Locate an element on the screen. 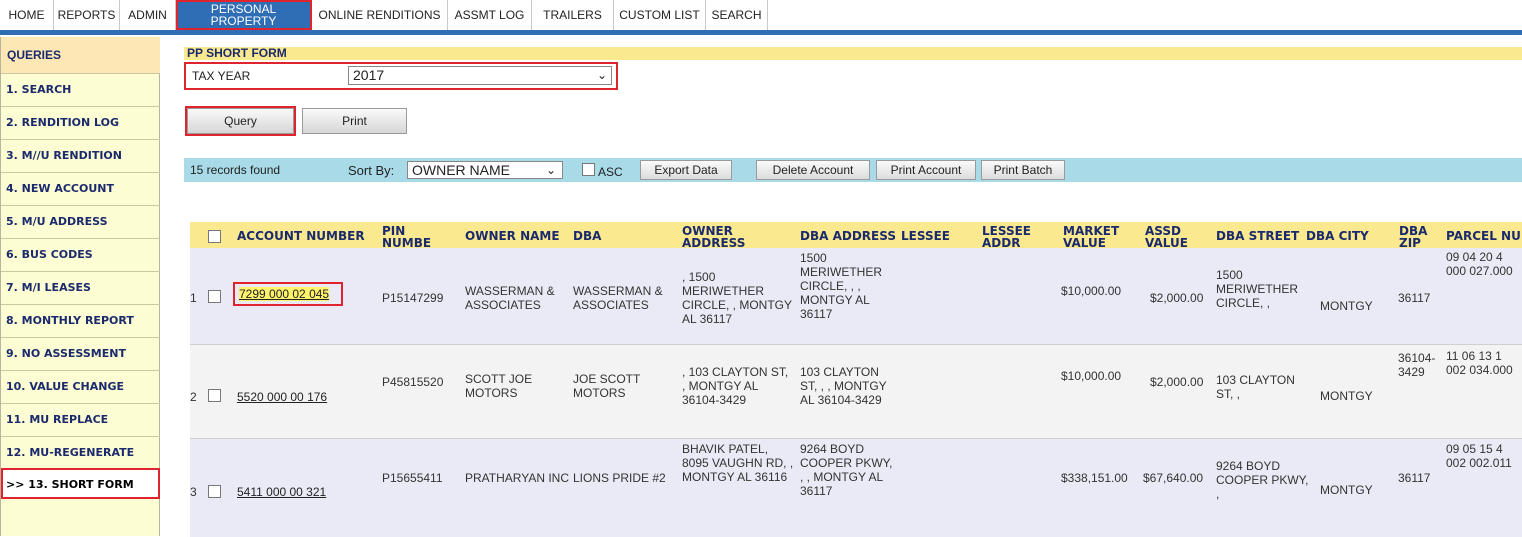 Image resolution: width=1522 pixels, height=537 pixels. account-number-cell: 7299 000 02 045 is located at coordinates (288, 294).